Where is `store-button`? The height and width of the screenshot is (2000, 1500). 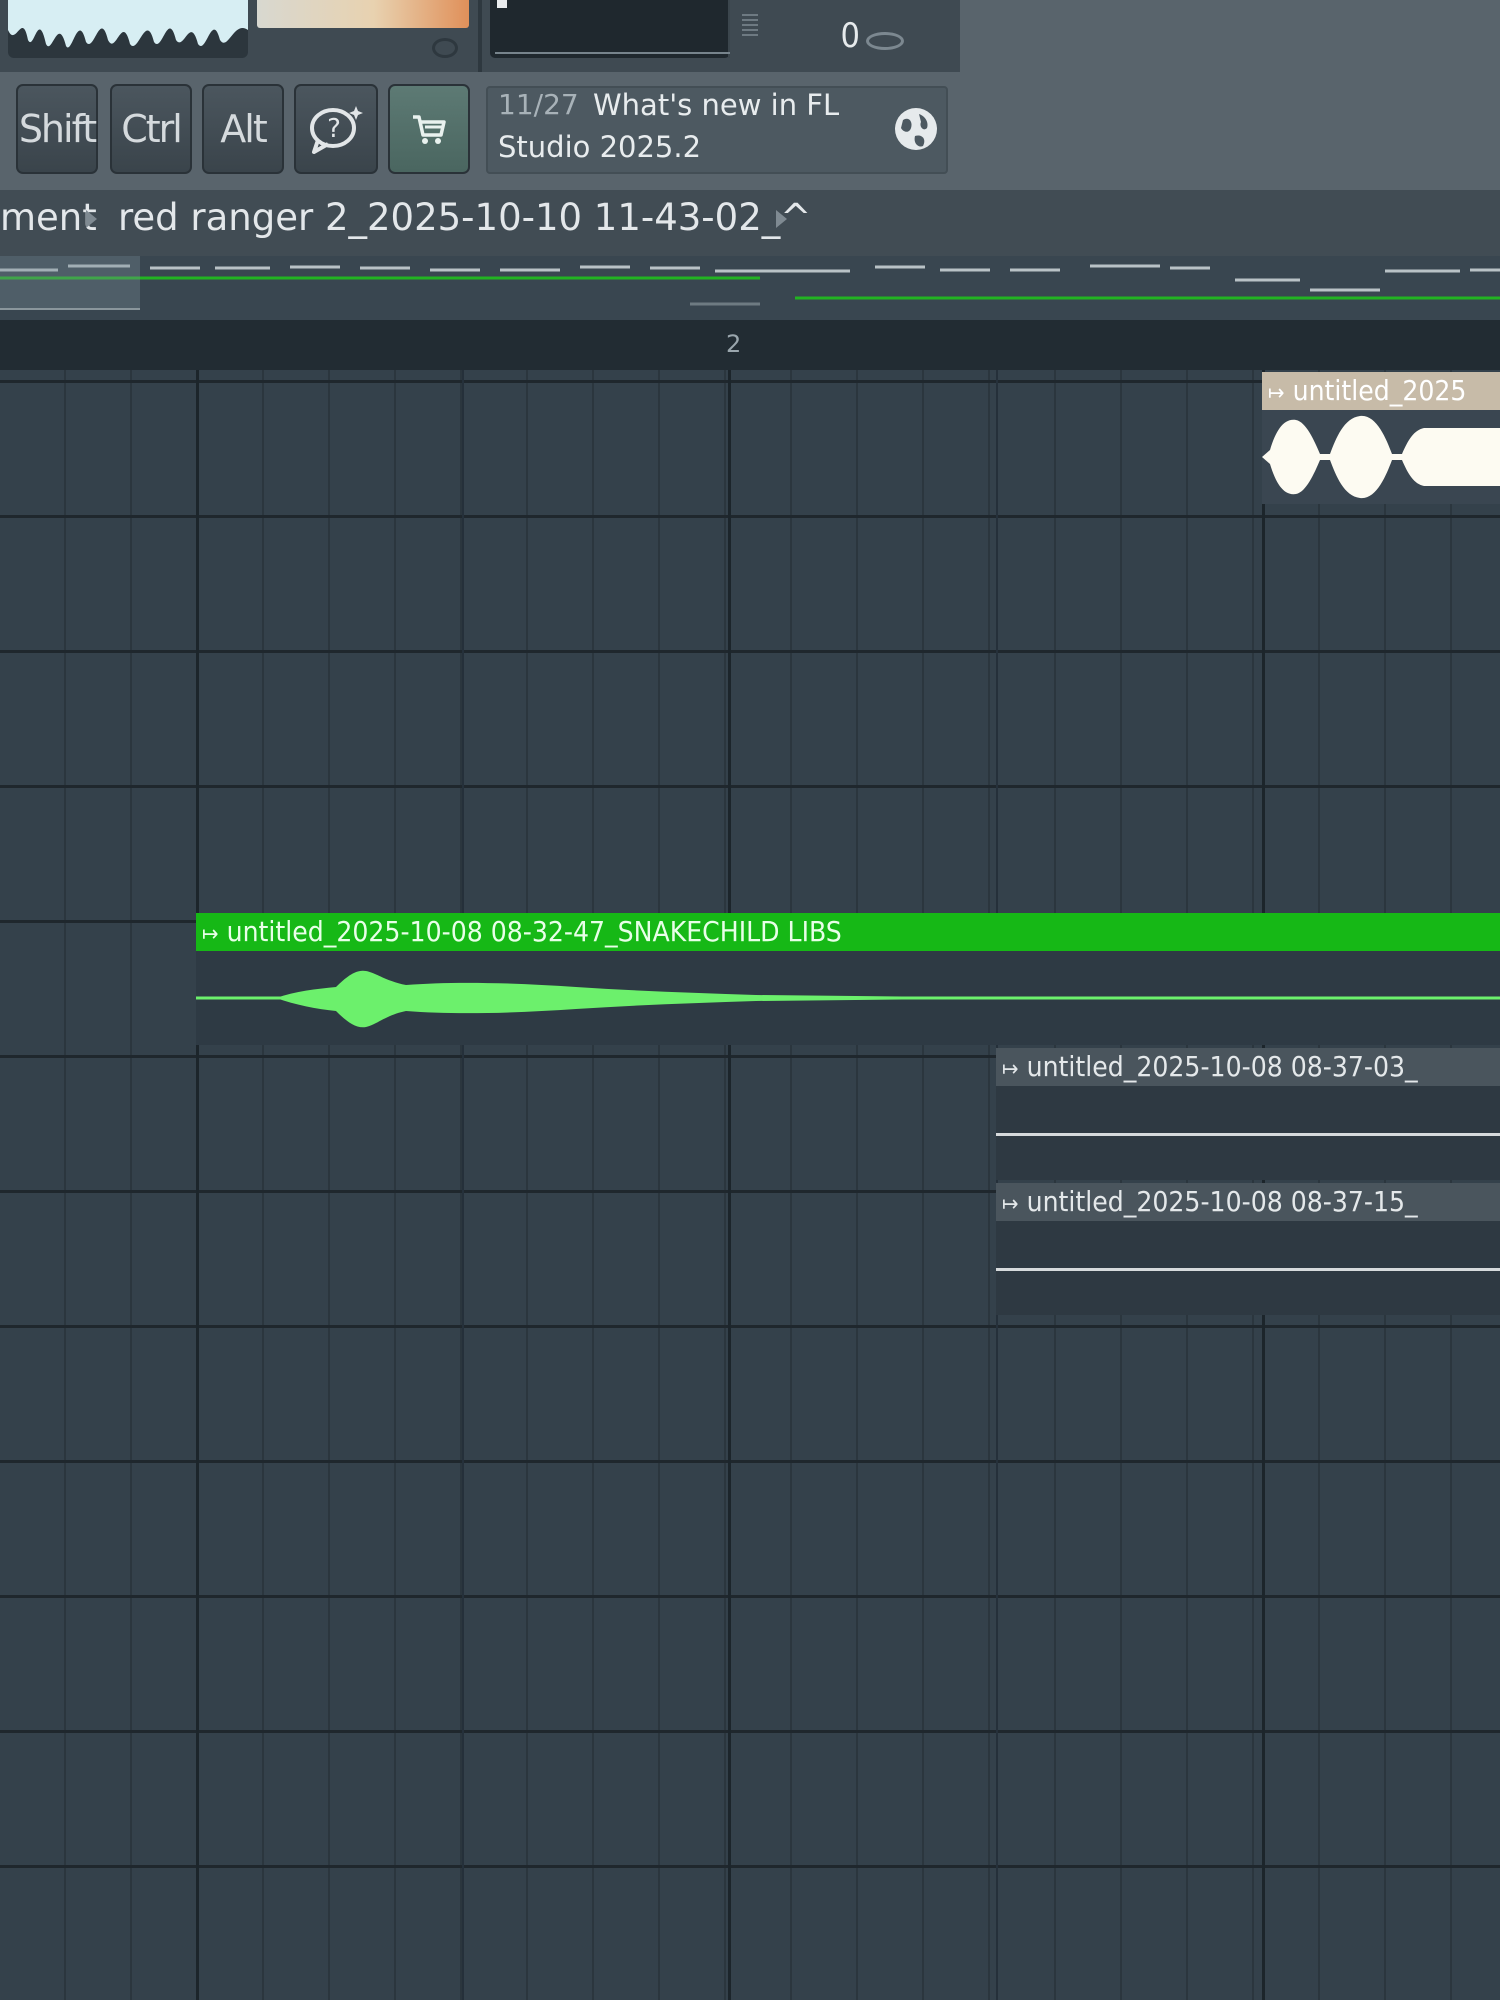
store-button is located at coordinates (429, 129).